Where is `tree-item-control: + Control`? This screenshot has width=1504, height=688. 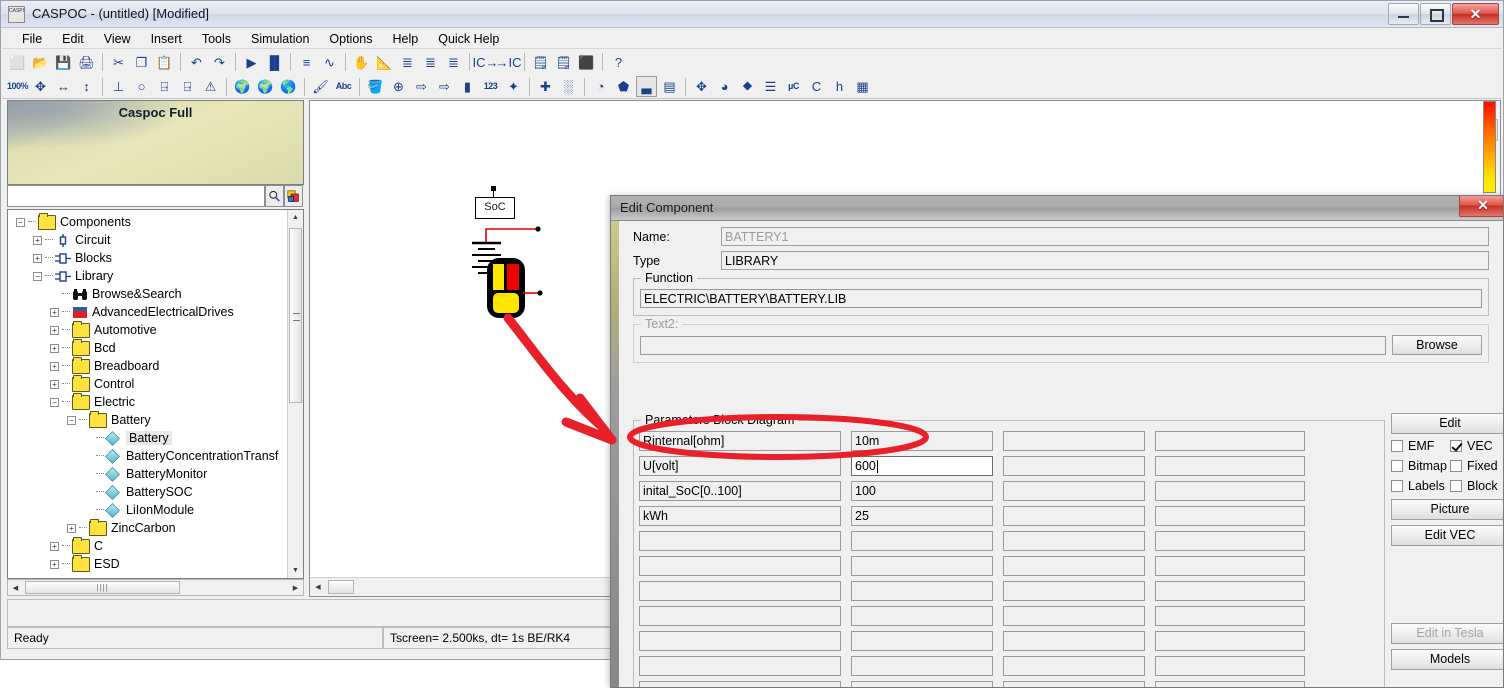 tree-item-control: + Control is located at coordinates (148, 383).